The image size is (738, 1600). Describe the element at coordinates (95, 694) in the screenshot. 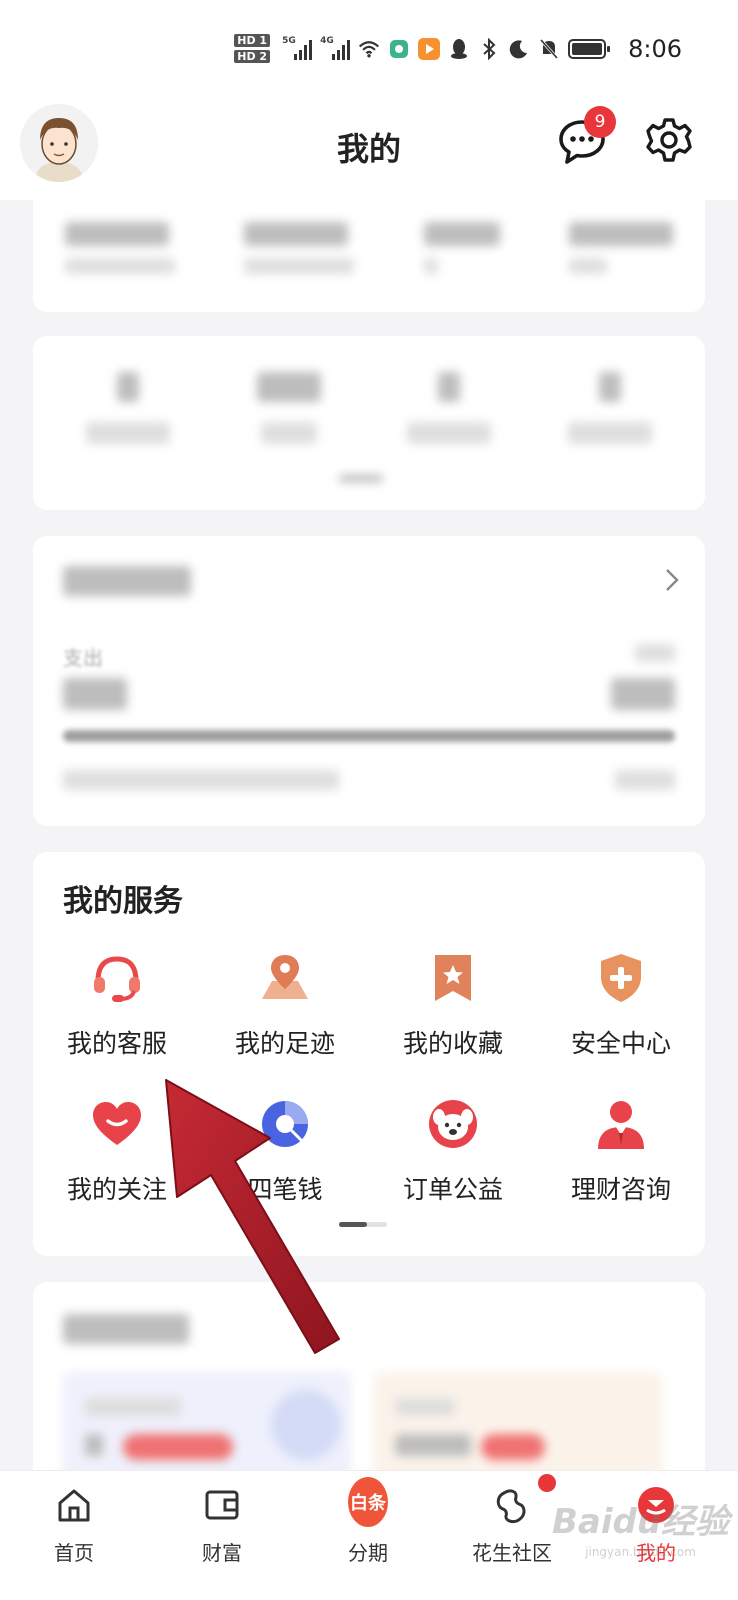

I see `expense-value-obscured` at that location.